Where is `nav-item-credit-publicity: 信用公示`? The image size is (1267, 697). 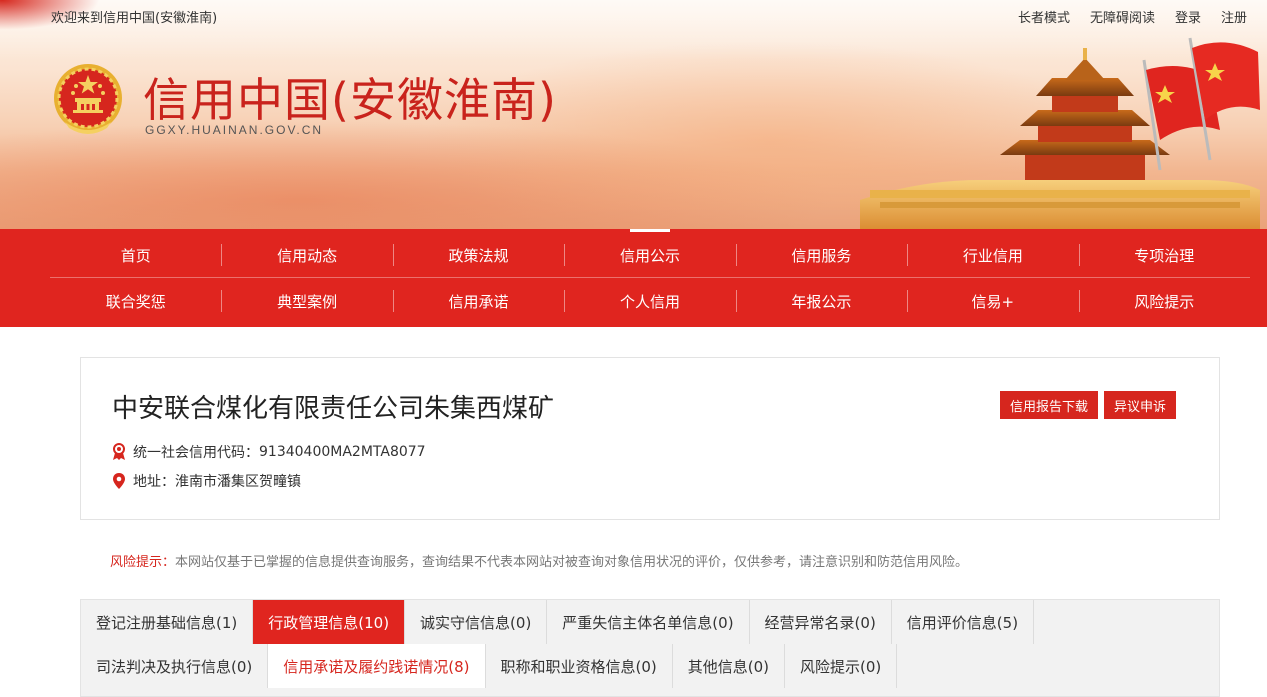
nav-item-credit-publicity: 信用公示 is located at coordinates (649, 253).